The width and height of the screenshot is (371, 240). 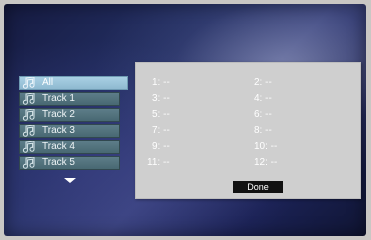 I want to click on track-item-label: Track 1, so click(x=58, y=98).